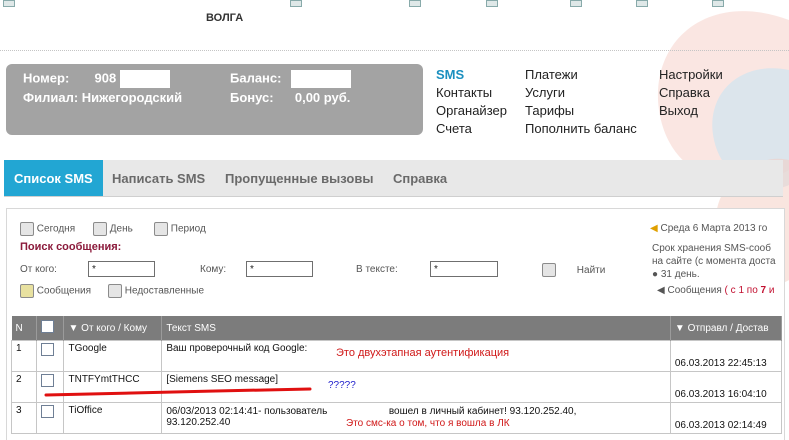 The image size is (789, 440). What do you see at coordinates (428, 423) in the screenshot?
I see `annotation-sms-login: Это смс-ка о том, что я вошла в ЛК` at bounding box center [428, 423].